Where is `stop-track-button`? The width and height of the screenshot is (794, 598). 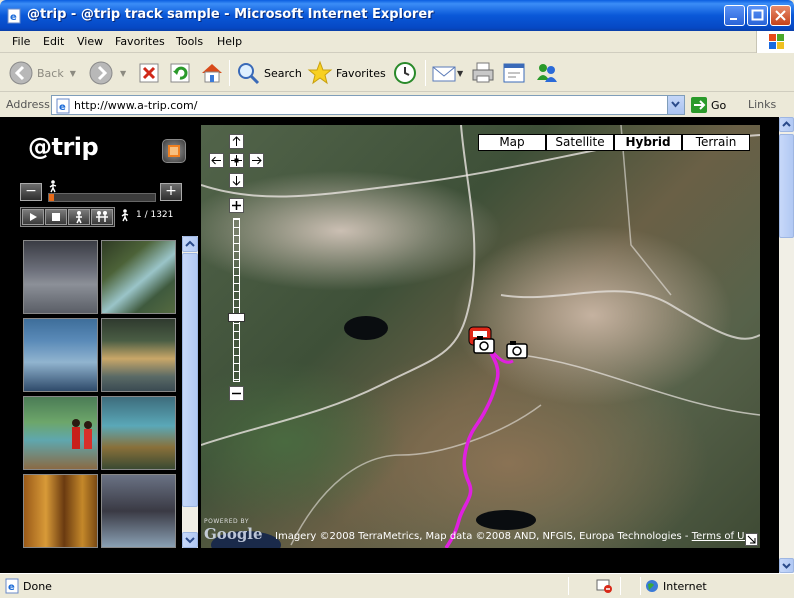 stop-track-button is located at coordinates (56, 217).